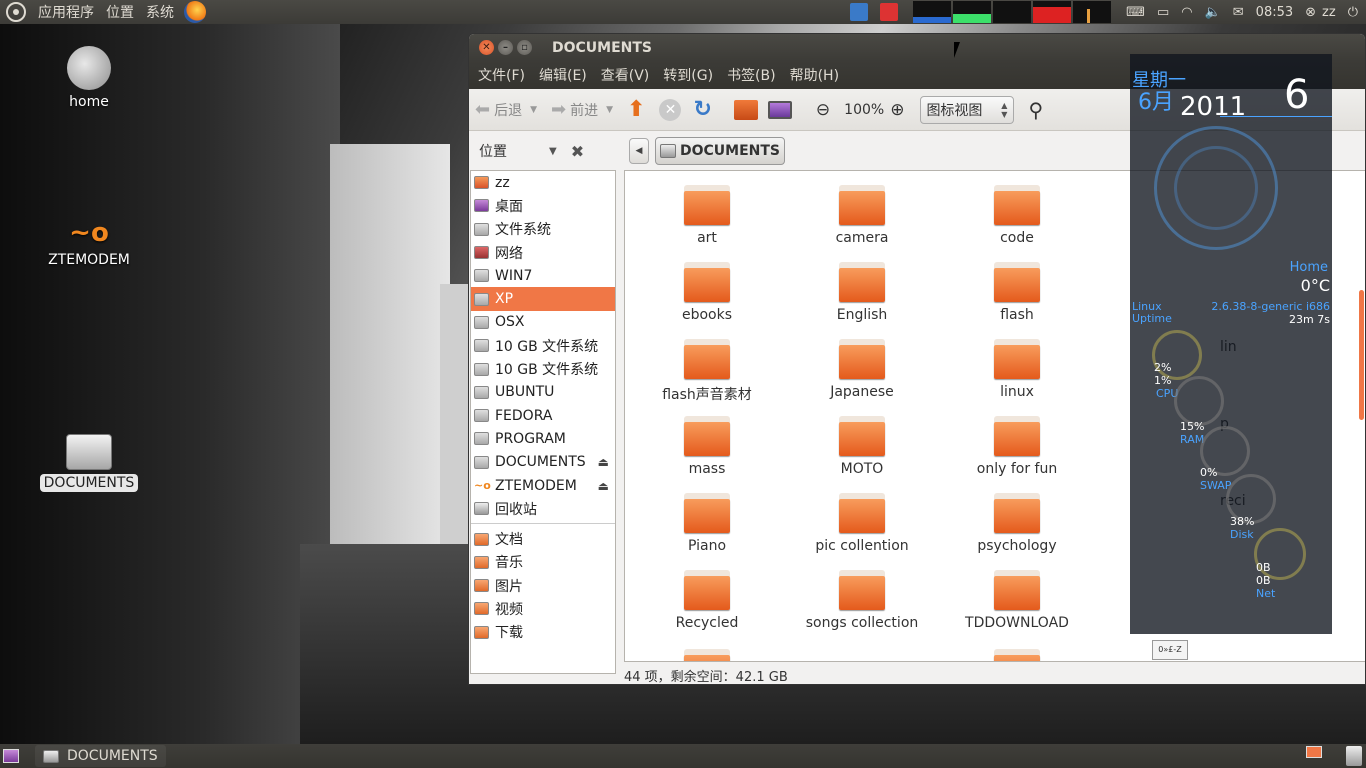 This screenshot has width=1366, height=768. What do you see at coordinates (702, 109) in the screenshot?
I see `reload-button: ↻` at bounding box center [702, 109].